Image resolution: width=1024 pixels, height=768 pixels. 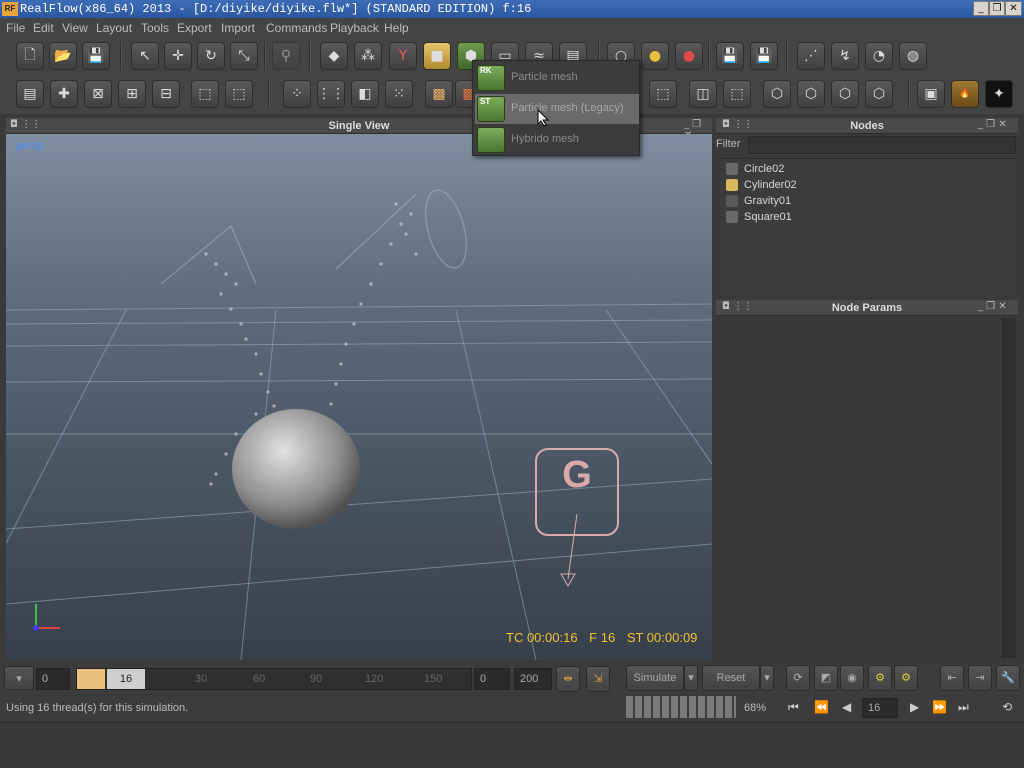 What do you see at coordinates (939, 707) in the screenshot?
I see `next-key-icon: ⏩` at bounding box center [939, 707].